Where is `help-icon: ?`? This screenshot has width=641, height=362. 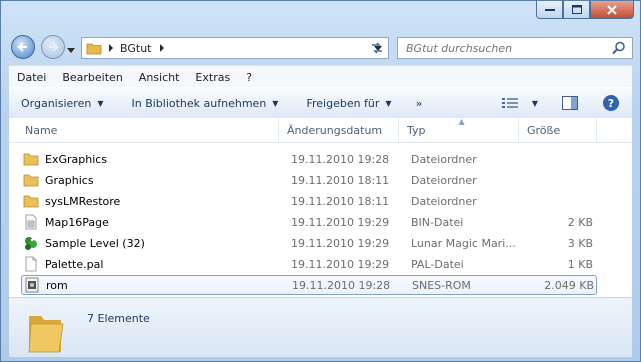
help-icon: ? is located at coordinates (611, 103).